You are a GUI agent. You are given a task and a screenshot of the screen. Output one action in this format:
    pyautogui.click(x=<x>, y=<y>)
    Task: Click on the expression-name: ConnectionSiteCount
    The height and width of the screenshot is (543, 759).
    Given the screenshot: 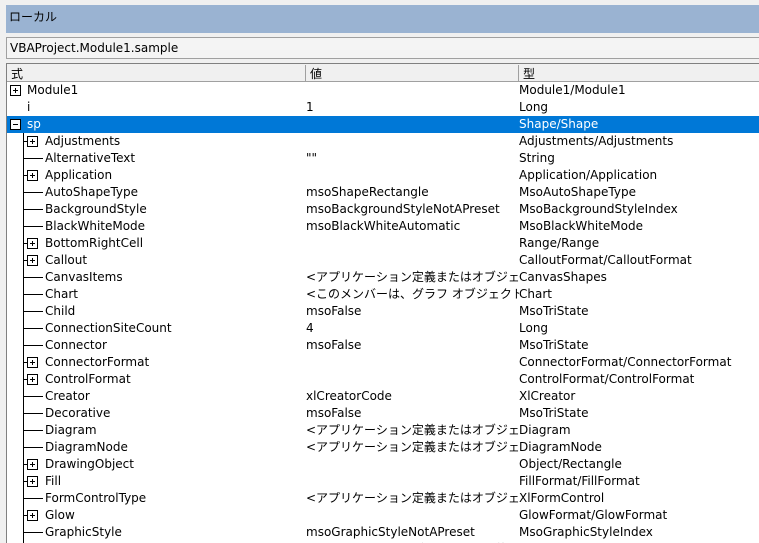 What is the action you would take?
    pyautogui.click(x=108, y=328)
    